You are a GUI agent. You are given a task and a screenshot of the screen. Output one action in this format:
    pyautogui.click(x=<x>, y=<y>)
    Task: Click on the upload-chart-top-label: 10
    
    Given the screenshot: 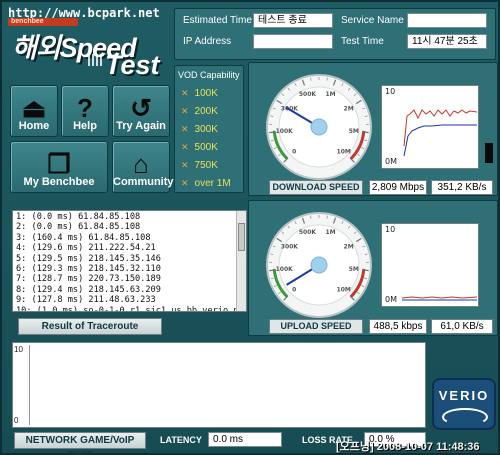 What is the action you would take?
    pyautogui.click(x=390, y=229)
    